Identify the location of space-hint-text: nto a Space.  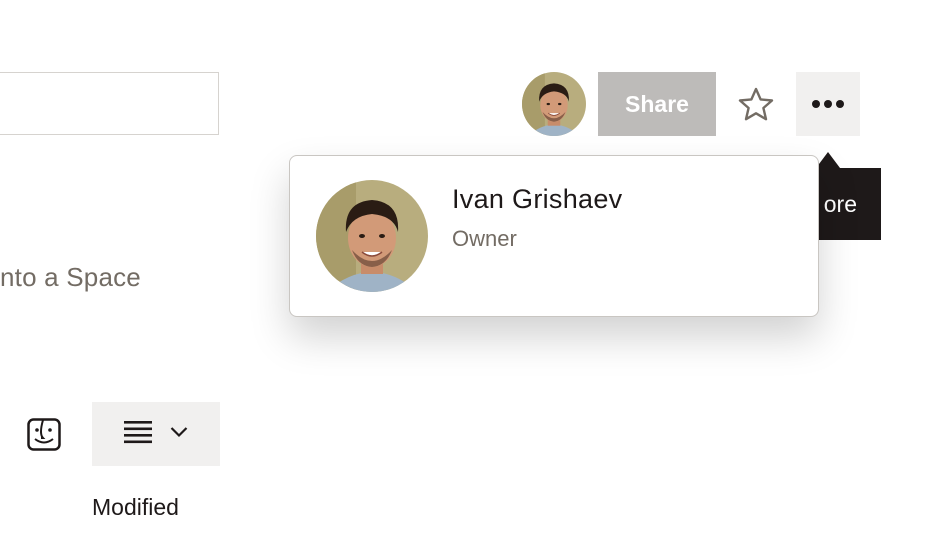
(70, 277).